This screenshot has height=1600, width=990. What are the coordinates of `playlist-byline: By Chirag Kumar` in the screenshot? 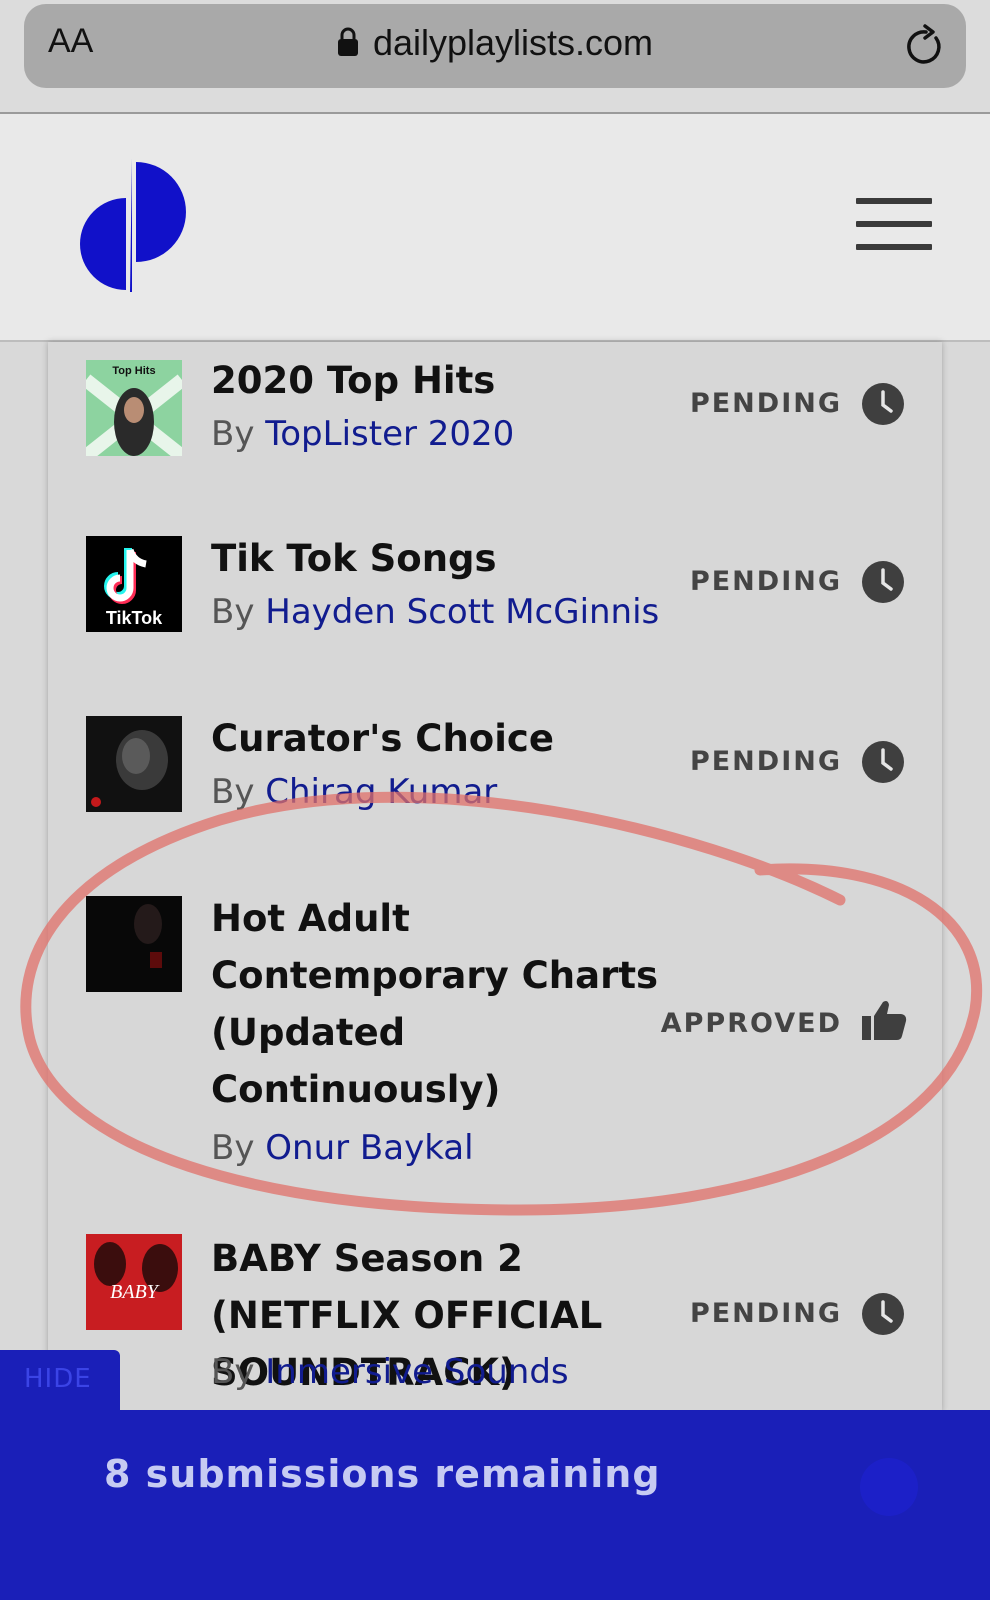 It's located at (354, 792).